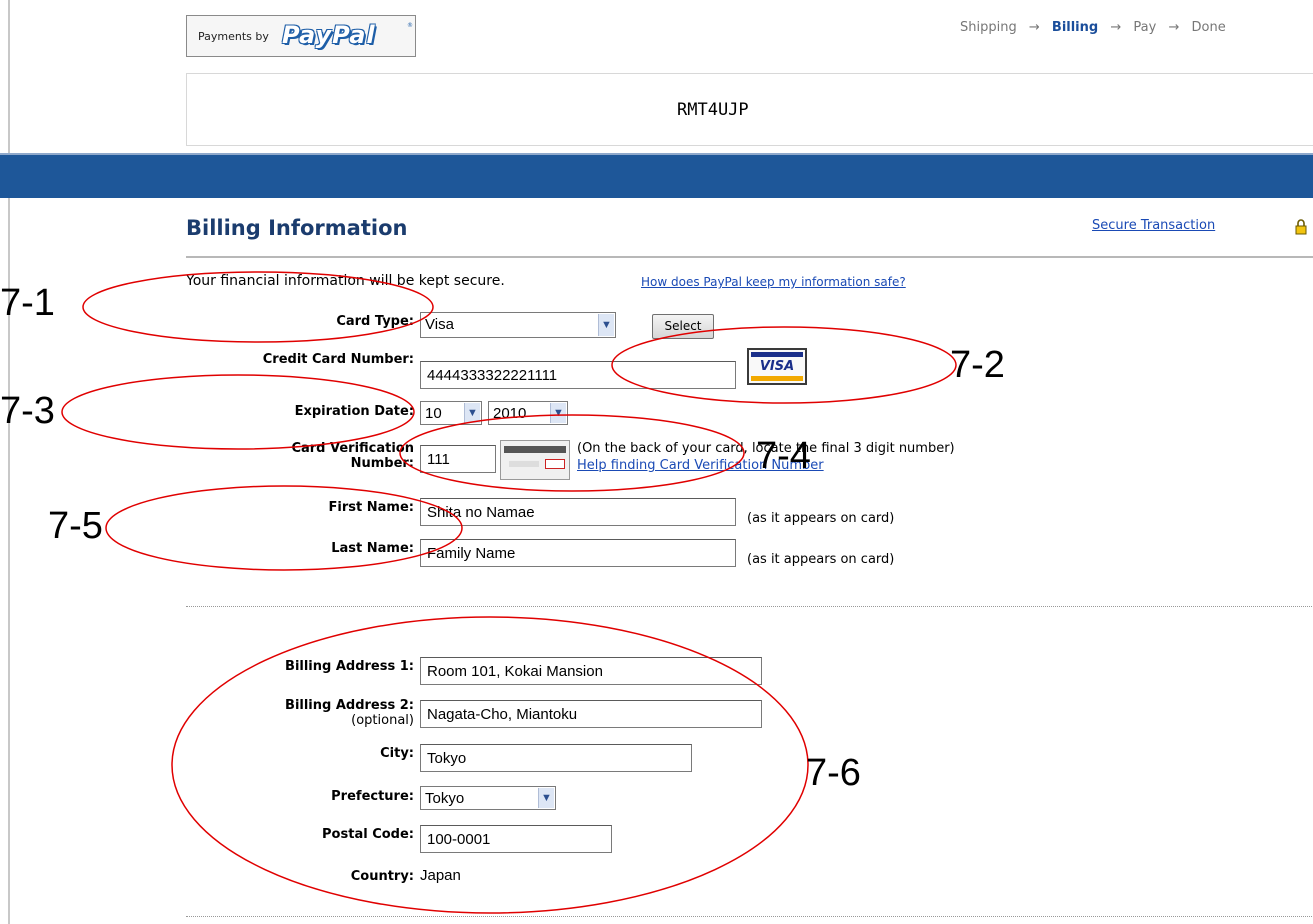  Describe the element at coordinates (833, 773) in the screenshot. I see `annotation-label-7-6: 7-6` at that location.